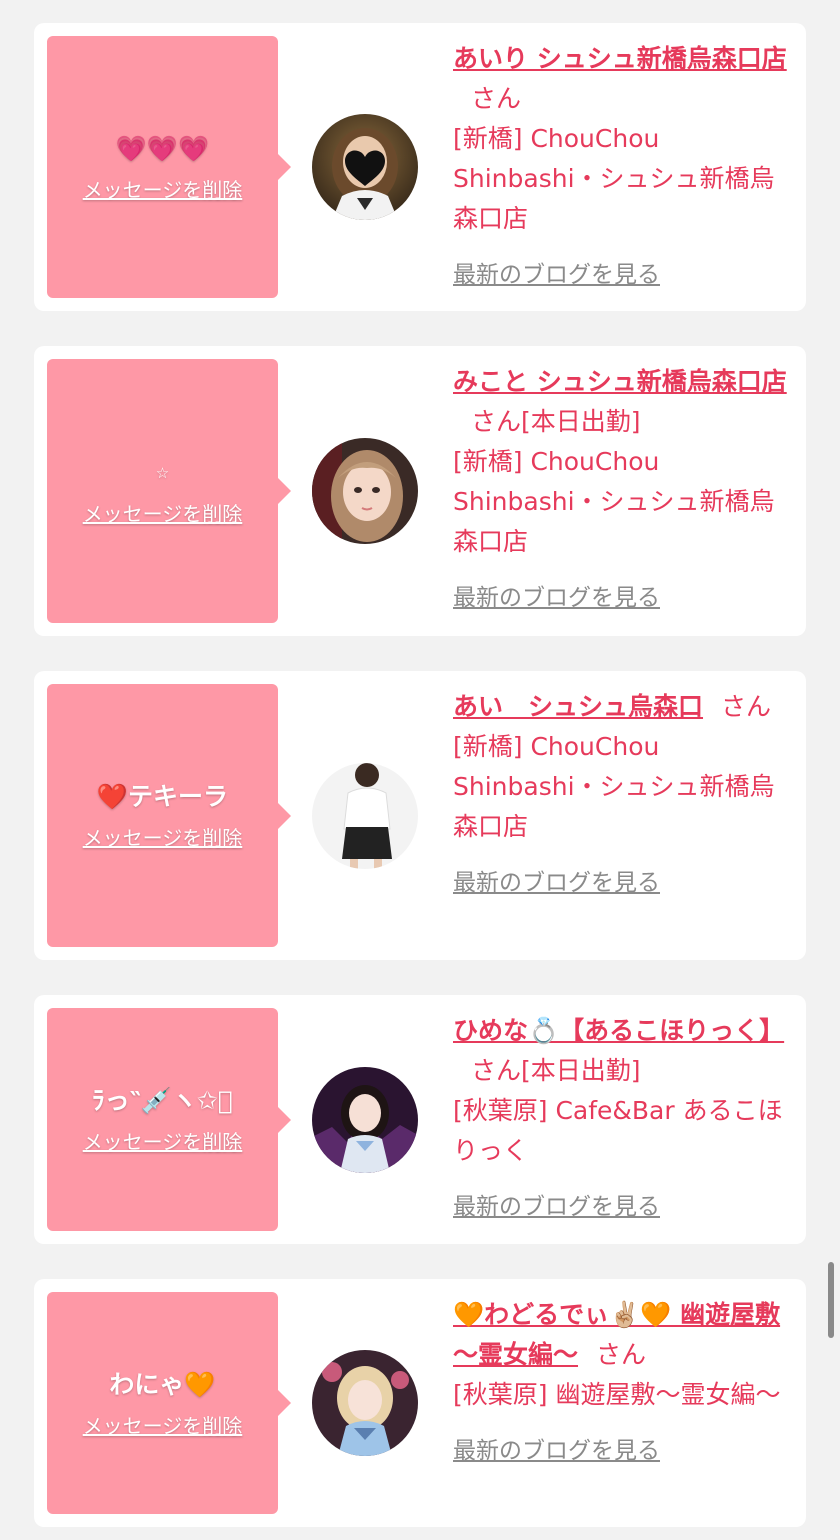 The height and width of the screenshot is (1540, 840). What do you see at coordinates (169, 815) in the screenshot?
I see `message-box: ❤️テキーラ メッセージを削除` at bounding box center [169, 815].